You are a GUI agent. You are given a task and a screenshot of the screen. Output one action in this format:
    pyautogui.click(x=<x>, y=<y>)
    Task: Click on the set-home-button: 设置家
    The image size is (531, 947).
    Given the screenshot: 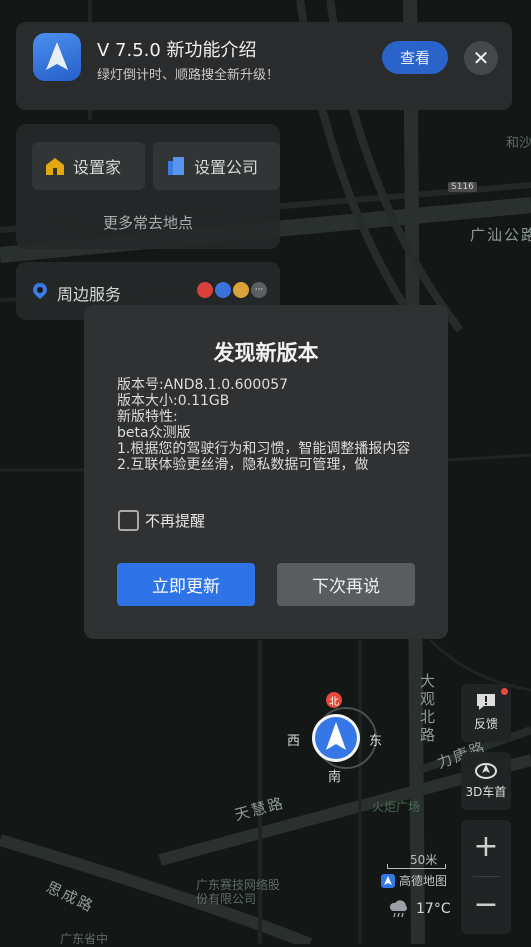 What is the action you would take?
    pyautogui.click(x=88, y=166)
    